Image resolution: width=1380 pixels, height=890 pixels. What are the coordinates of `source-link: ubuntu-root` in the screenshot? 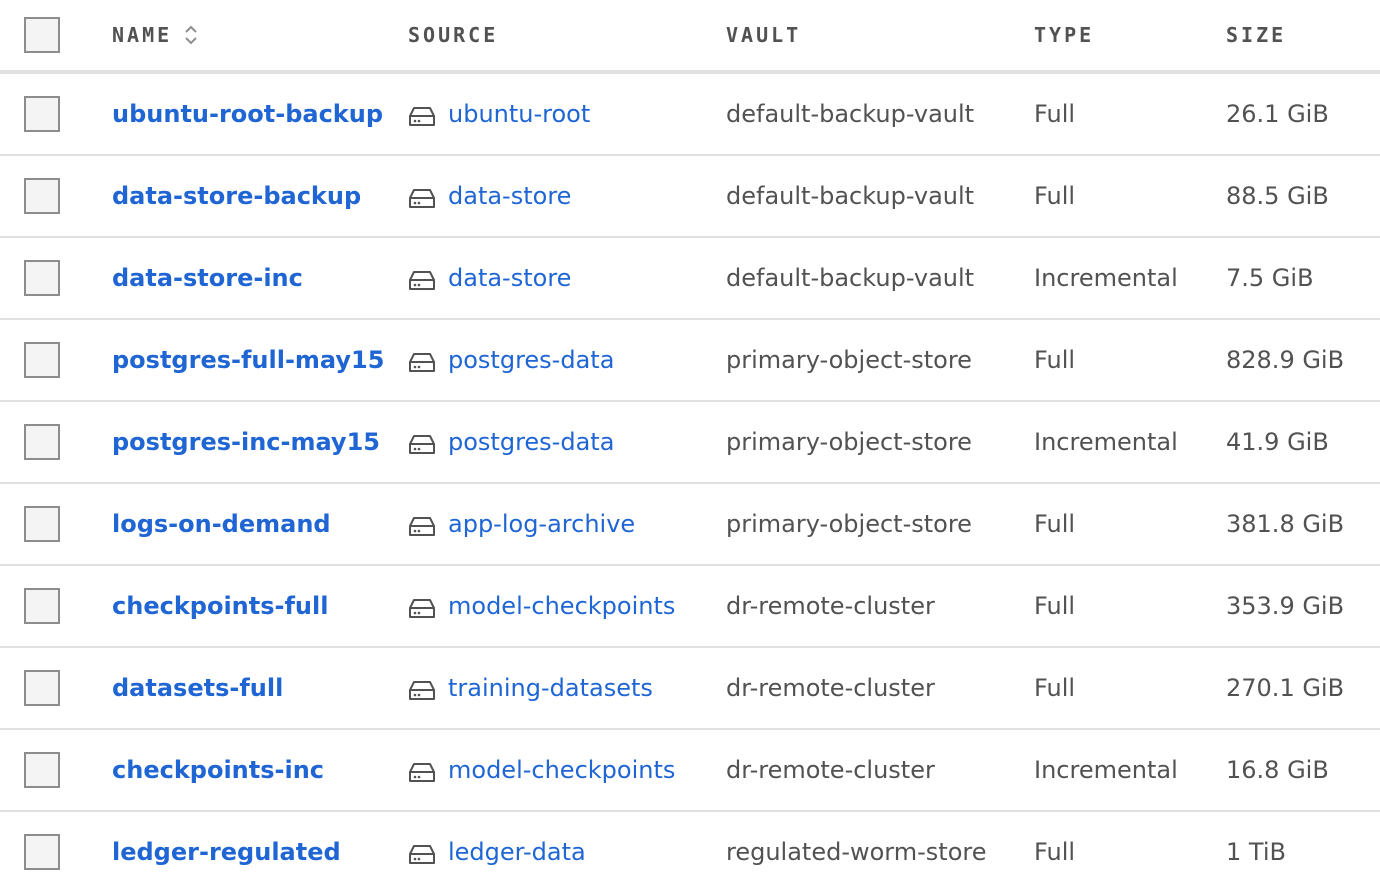 It's located at (519, 114).